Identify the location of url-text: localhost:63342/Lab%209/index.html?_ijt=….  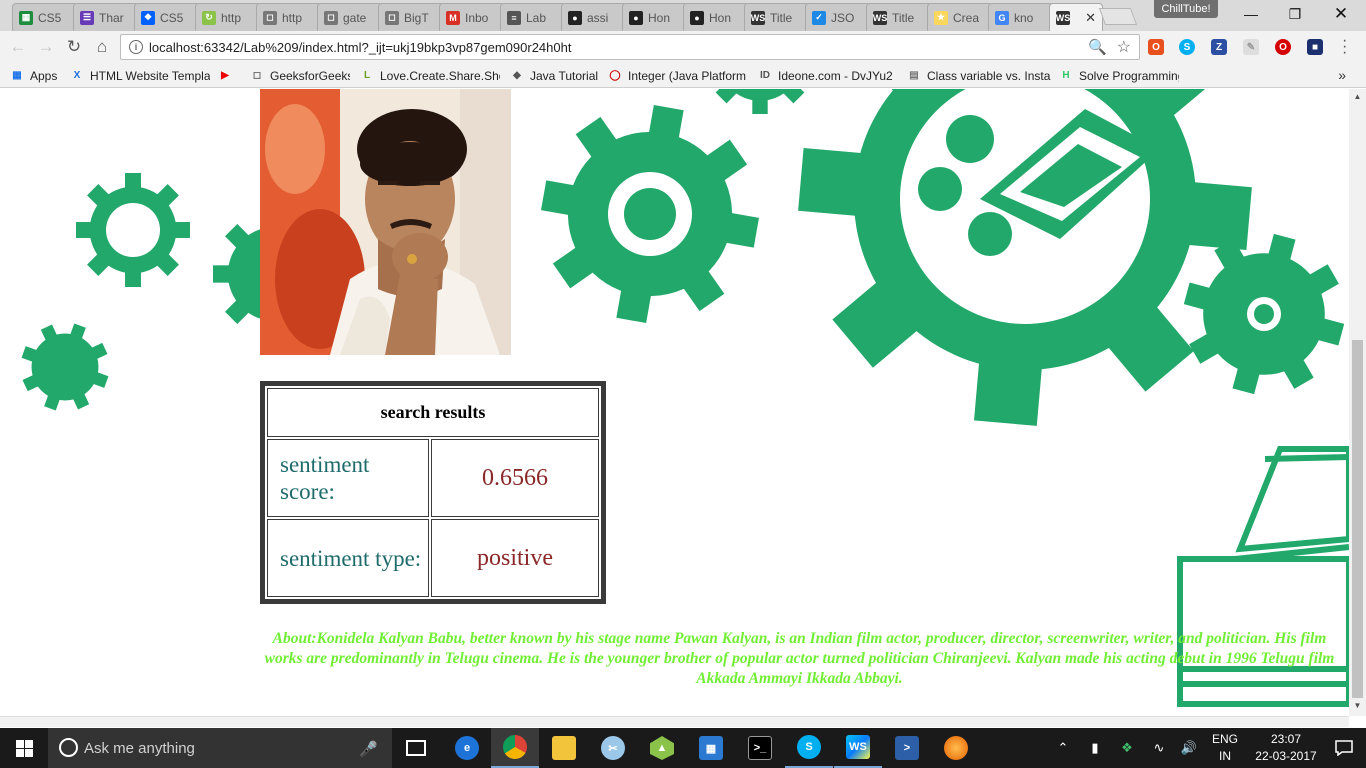
(360, 47).